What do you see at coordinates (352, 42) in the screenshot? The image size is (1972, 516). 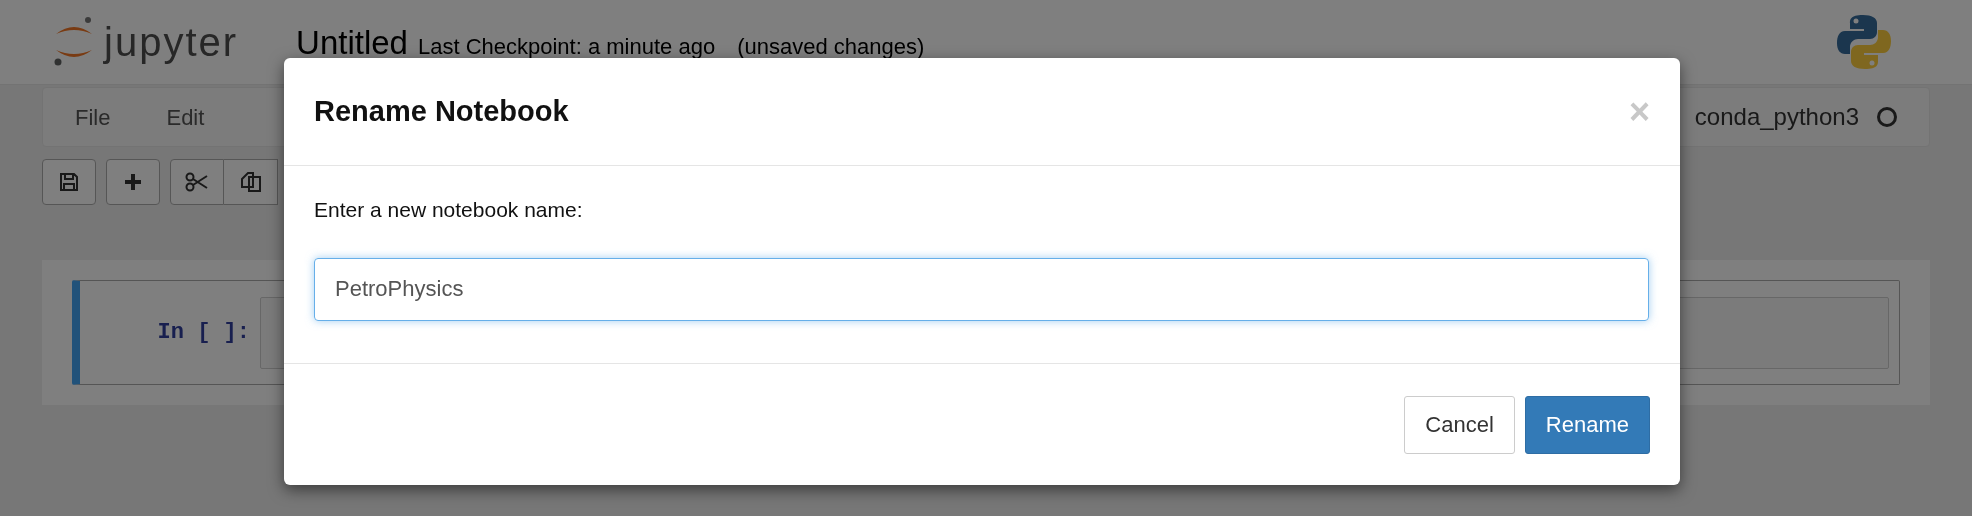 I see `notebook-name: Untitled` at bounding box center [352, 42].